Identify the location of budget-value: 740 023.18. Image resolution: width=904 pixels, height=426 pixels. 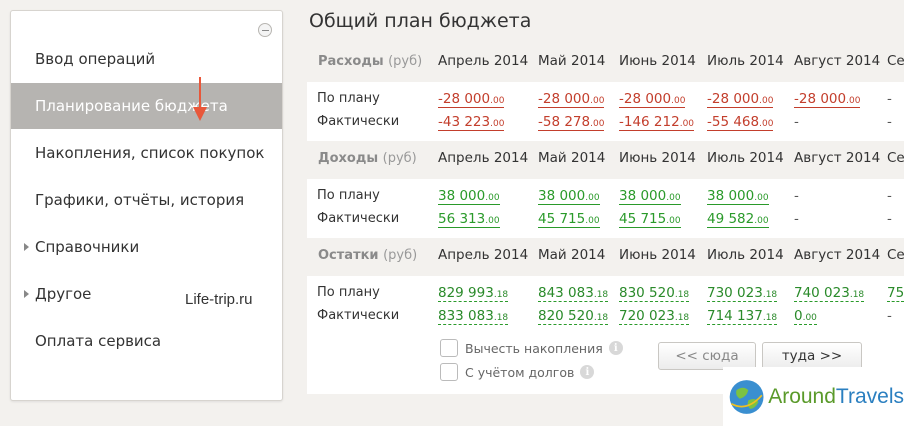
(829, 293).